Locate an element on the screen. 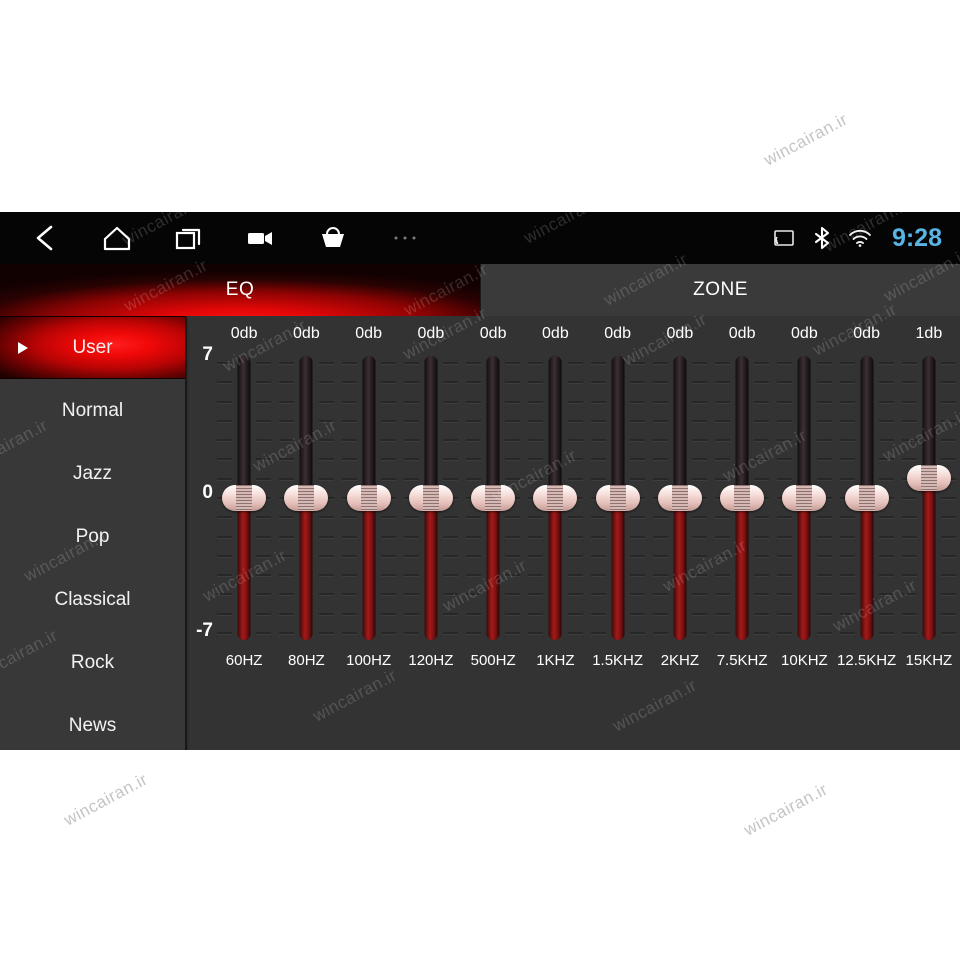 The height and width of the screenshot is (960, 960). tab-eq: EQ is located at coordinates (240, 290).